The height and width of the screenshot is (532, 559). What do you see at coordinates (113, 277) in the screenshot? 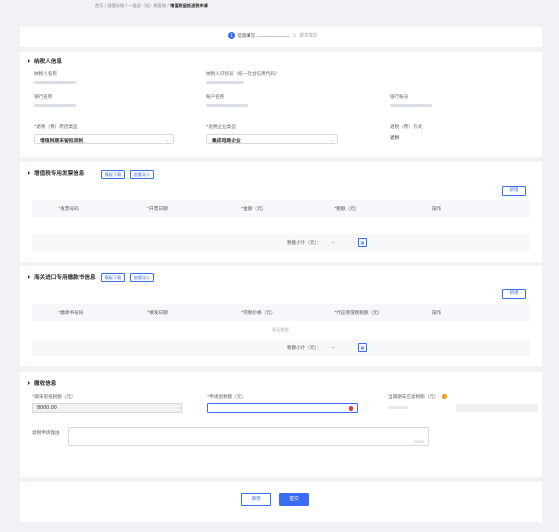
I see `customs-template-download-button: 模板下载` at bounding box center [113, 277].